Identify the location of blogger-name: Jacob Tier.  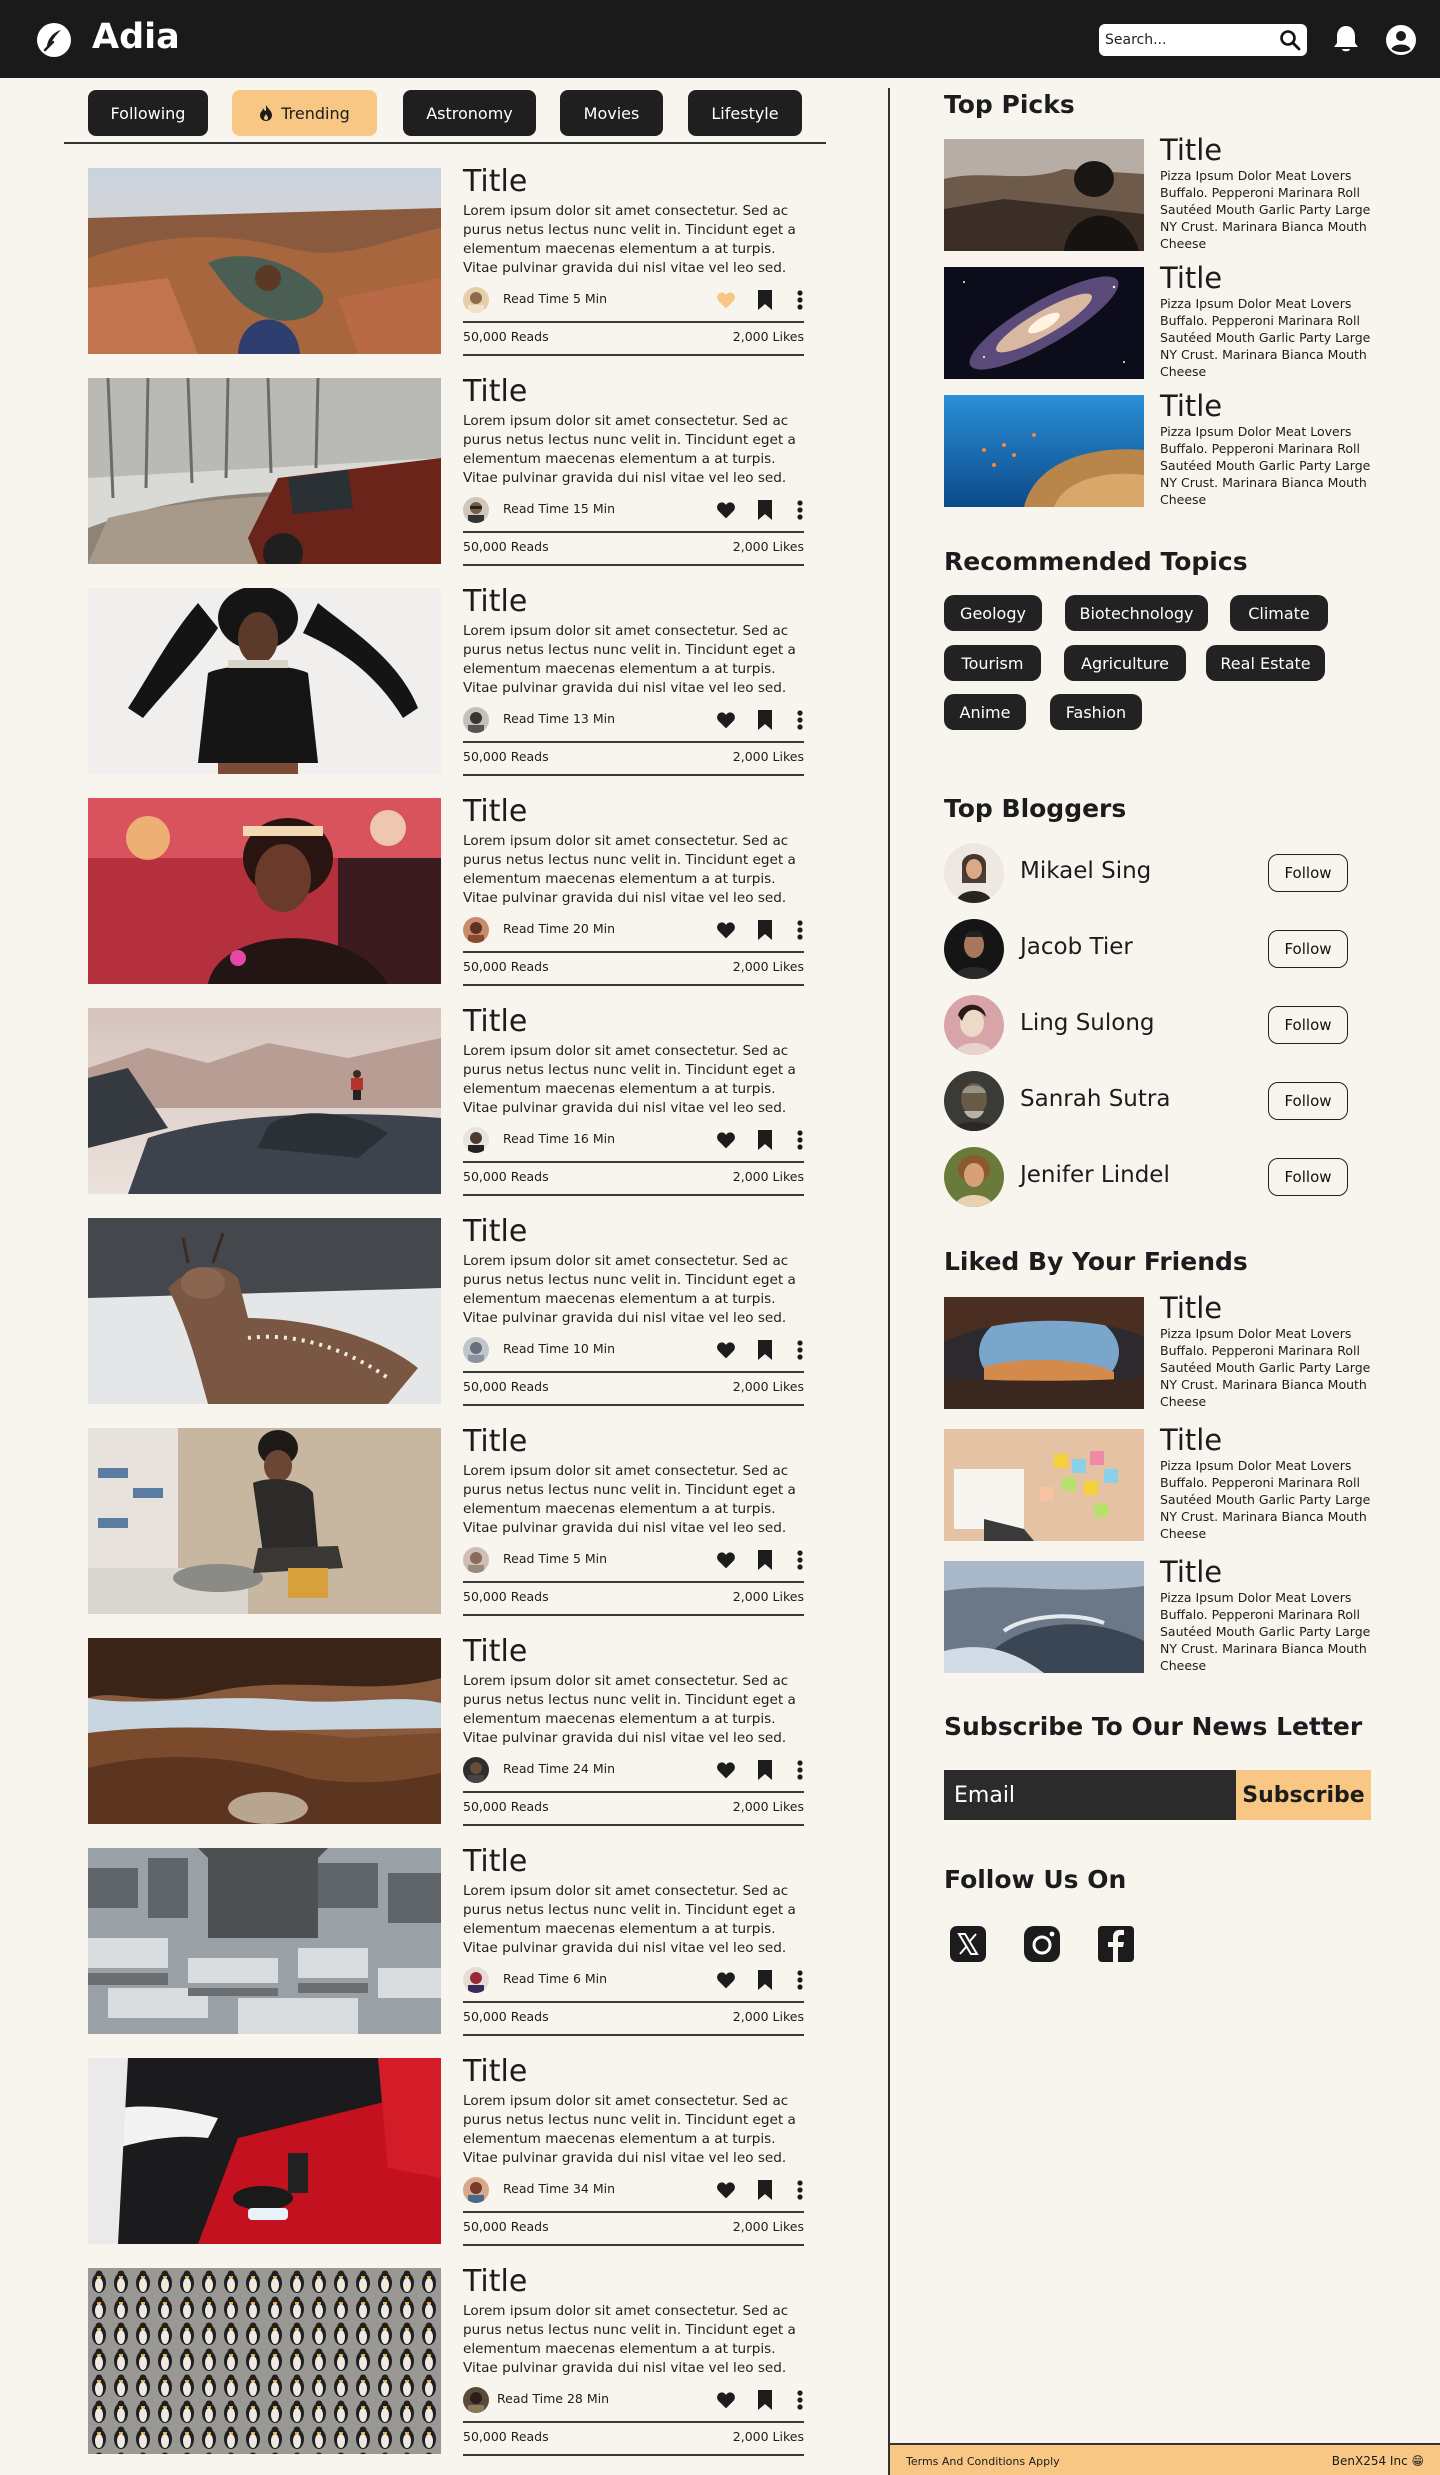
(1076, 947).